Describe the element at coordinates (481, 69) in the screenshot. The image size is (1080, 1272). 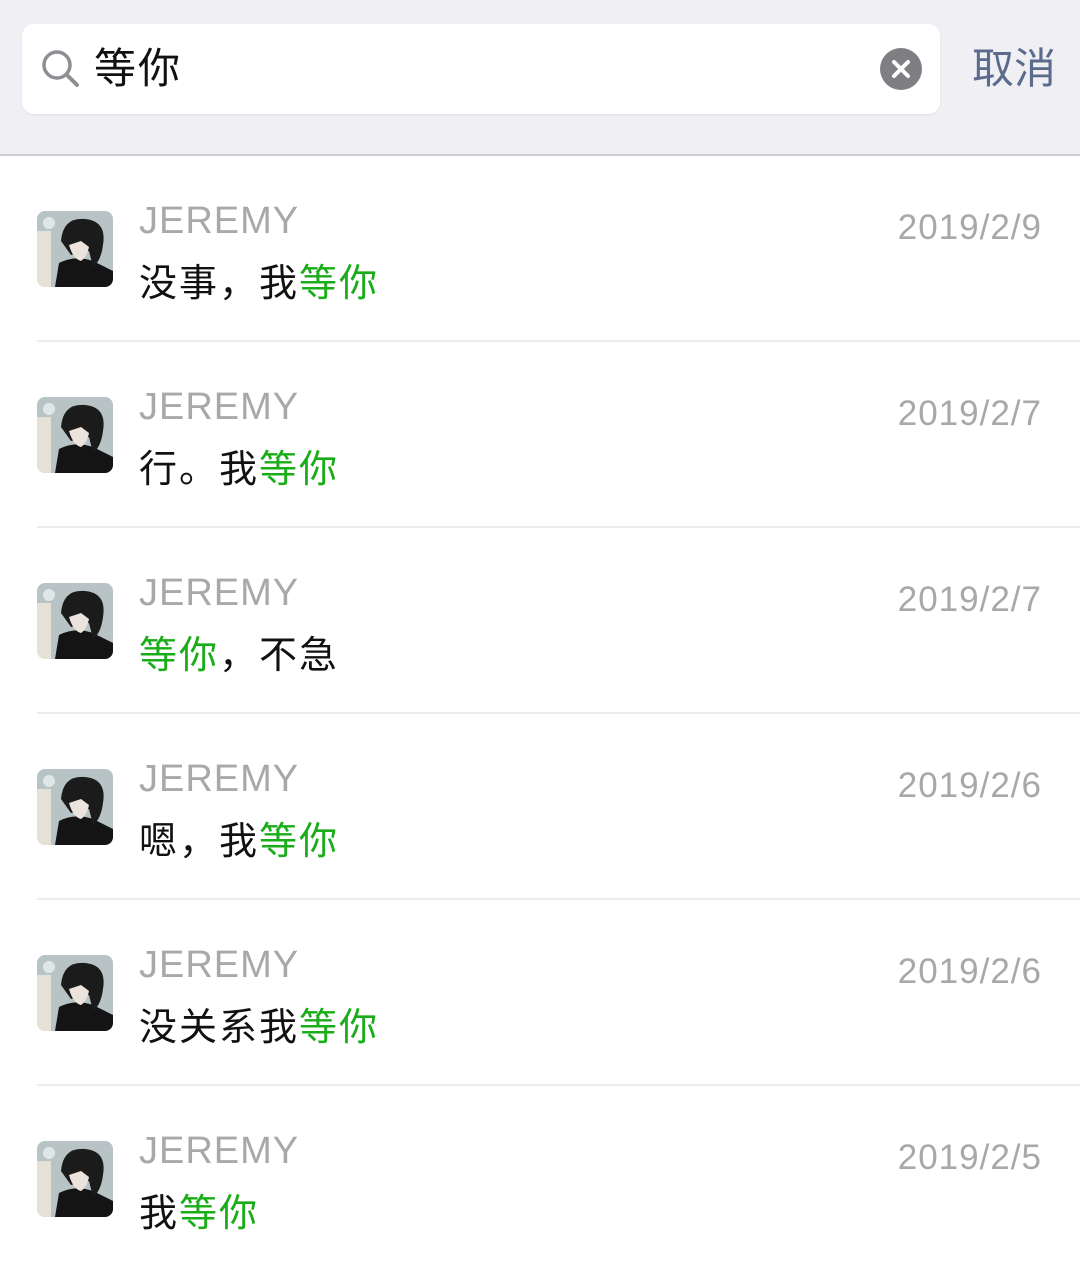
I see `search-field: 等你` at that location.